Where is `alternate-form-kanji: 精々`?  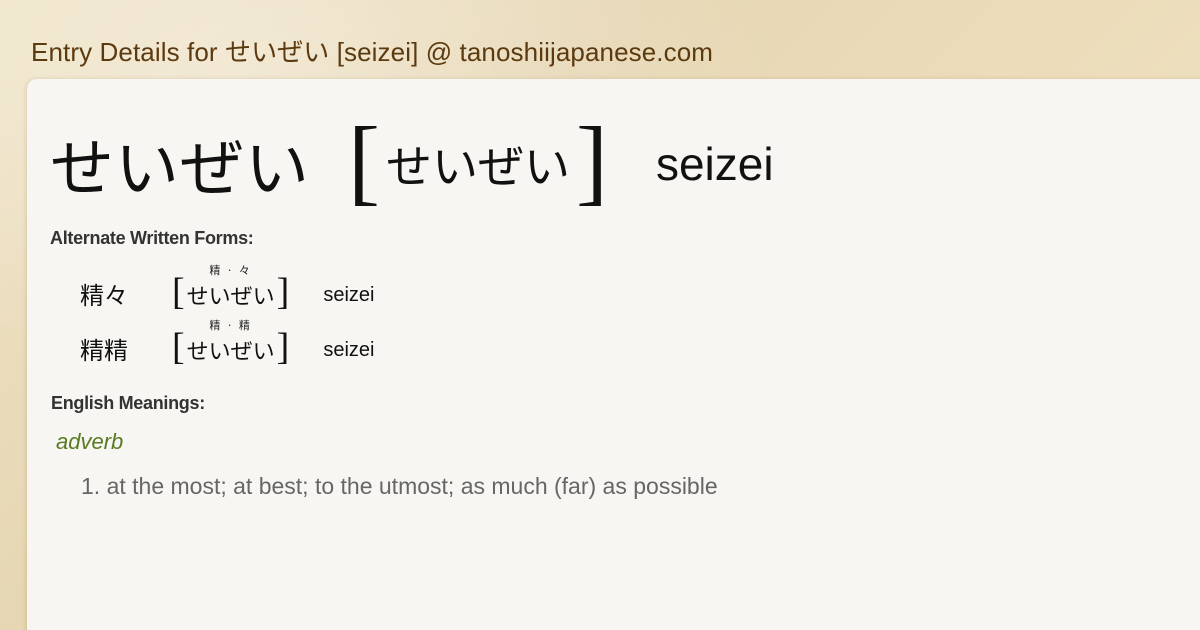
alternate-form-kanji: 精々 is located at coordinates (104, 296).